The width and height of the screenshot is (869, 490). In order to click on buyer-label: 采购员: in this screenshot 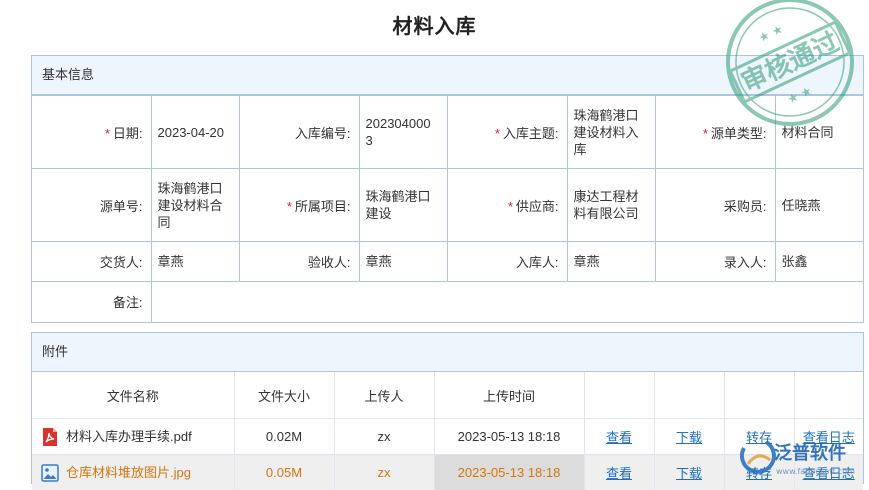, I will do `click(715, 205)`.